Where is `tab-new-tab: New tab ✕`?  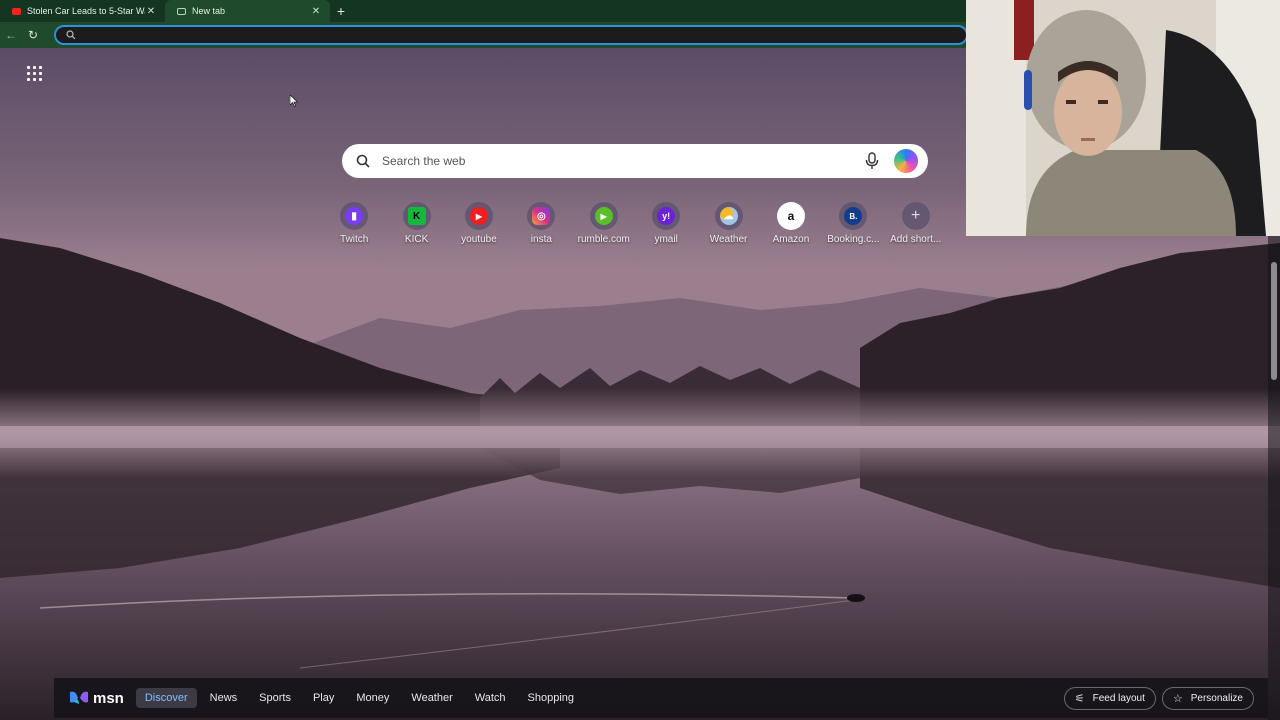 tab-new-tab: New tab ✕ is located at coordinates (247, 11).